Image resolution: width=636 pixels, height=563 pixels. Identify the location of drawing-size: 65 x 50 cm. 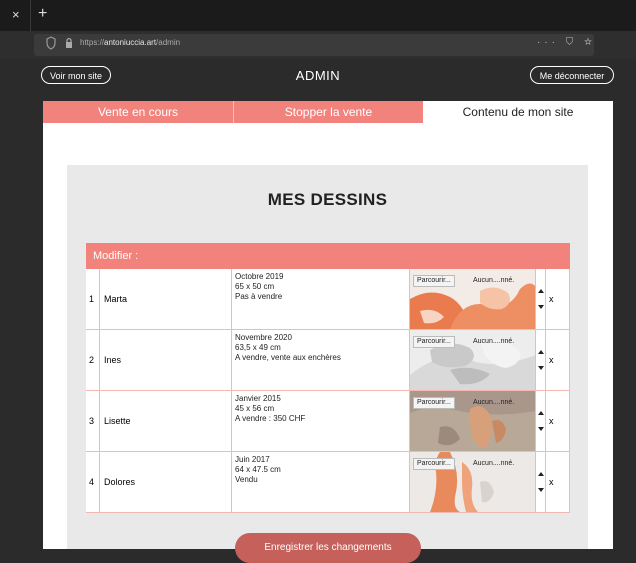
(255, 286).